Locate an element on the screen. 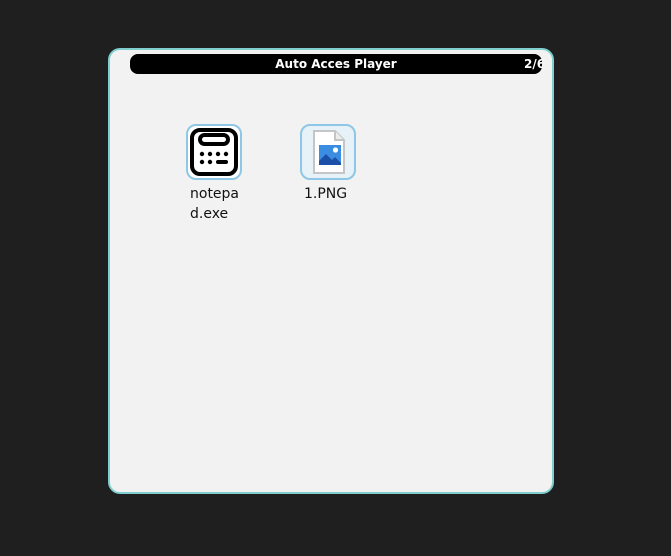  file-name: 1.PNG is located at coordinates (326, 194).